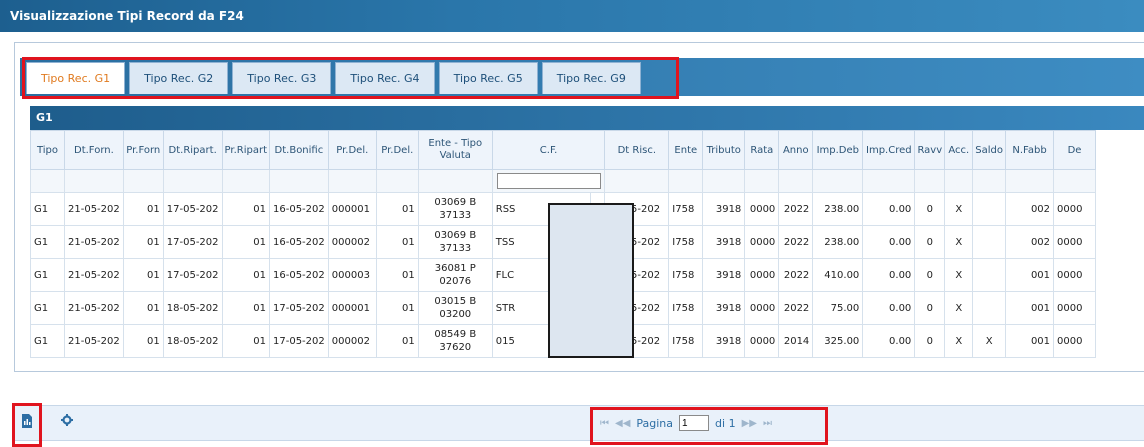 Image resolution: width=1144 pixels, height=447 pixels. I want to click on col-dt-bonific: Dt.Bonific, so click(299, 150).